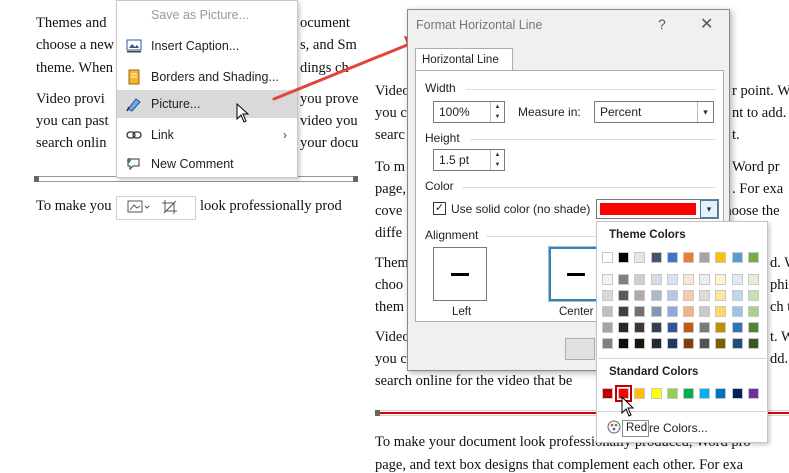  What do you see at coordinates (621, 112) in the screenshot?
I see `measure-in-value: Percent` at bounding box center [621, 112].